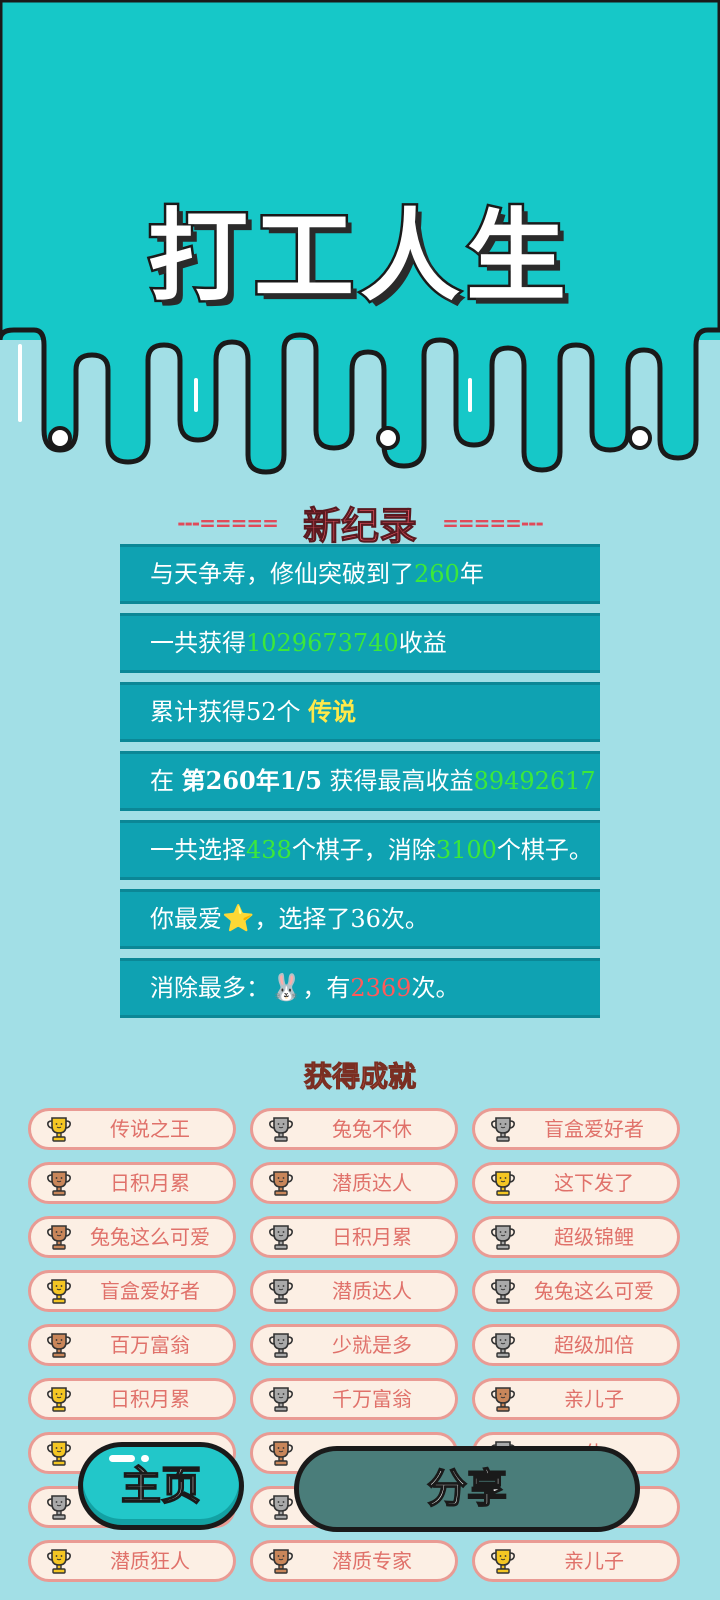 Image resolution: width=720 pixels, height=1600 pixels. Describe the element at coordinates (359, 257) in the screenshot. I see `app-title: 打工人生` at that location.